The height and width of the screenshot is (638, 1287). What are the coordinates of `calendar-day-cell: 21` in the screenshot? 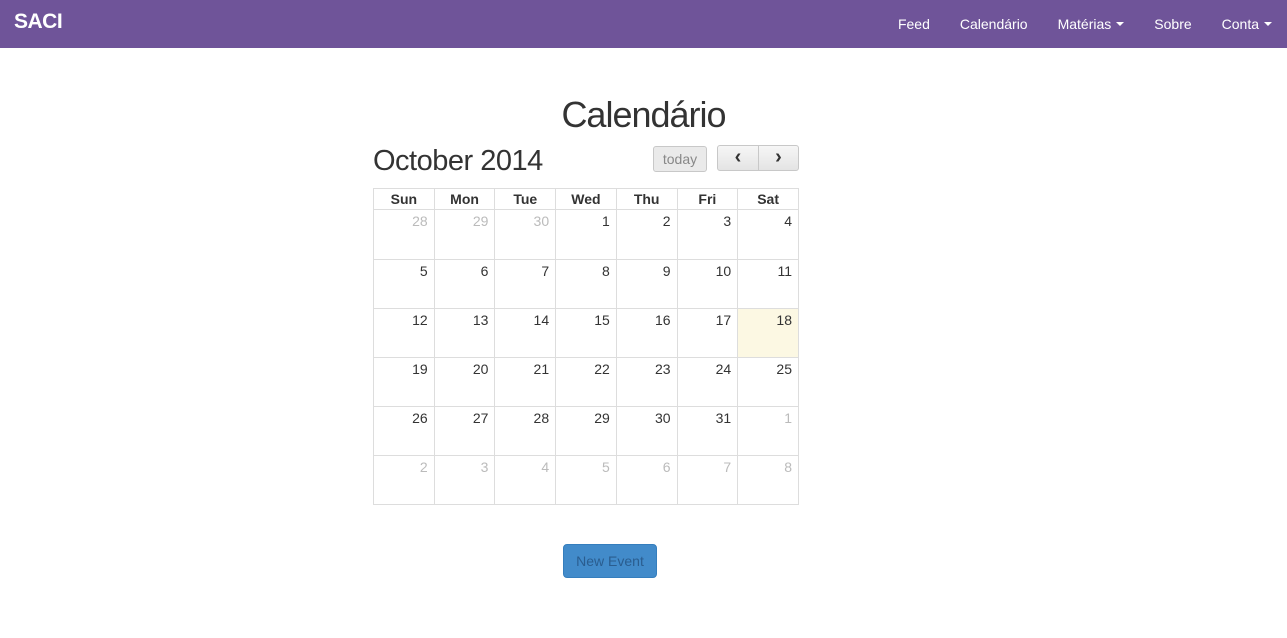 It's located at (525, 382).